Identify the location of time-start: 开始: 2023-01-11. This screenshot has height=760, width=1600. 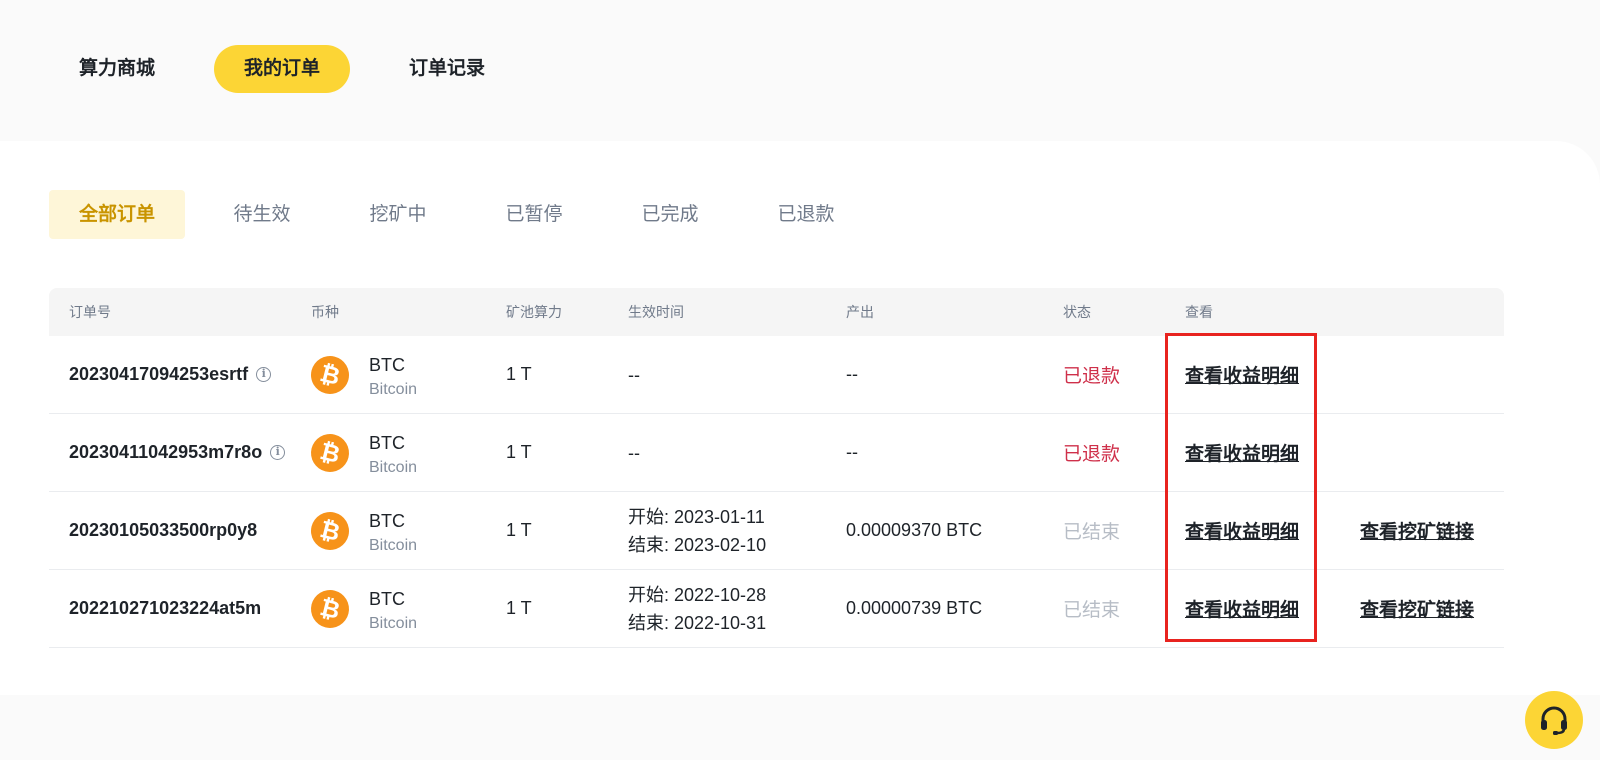
(696, 516).